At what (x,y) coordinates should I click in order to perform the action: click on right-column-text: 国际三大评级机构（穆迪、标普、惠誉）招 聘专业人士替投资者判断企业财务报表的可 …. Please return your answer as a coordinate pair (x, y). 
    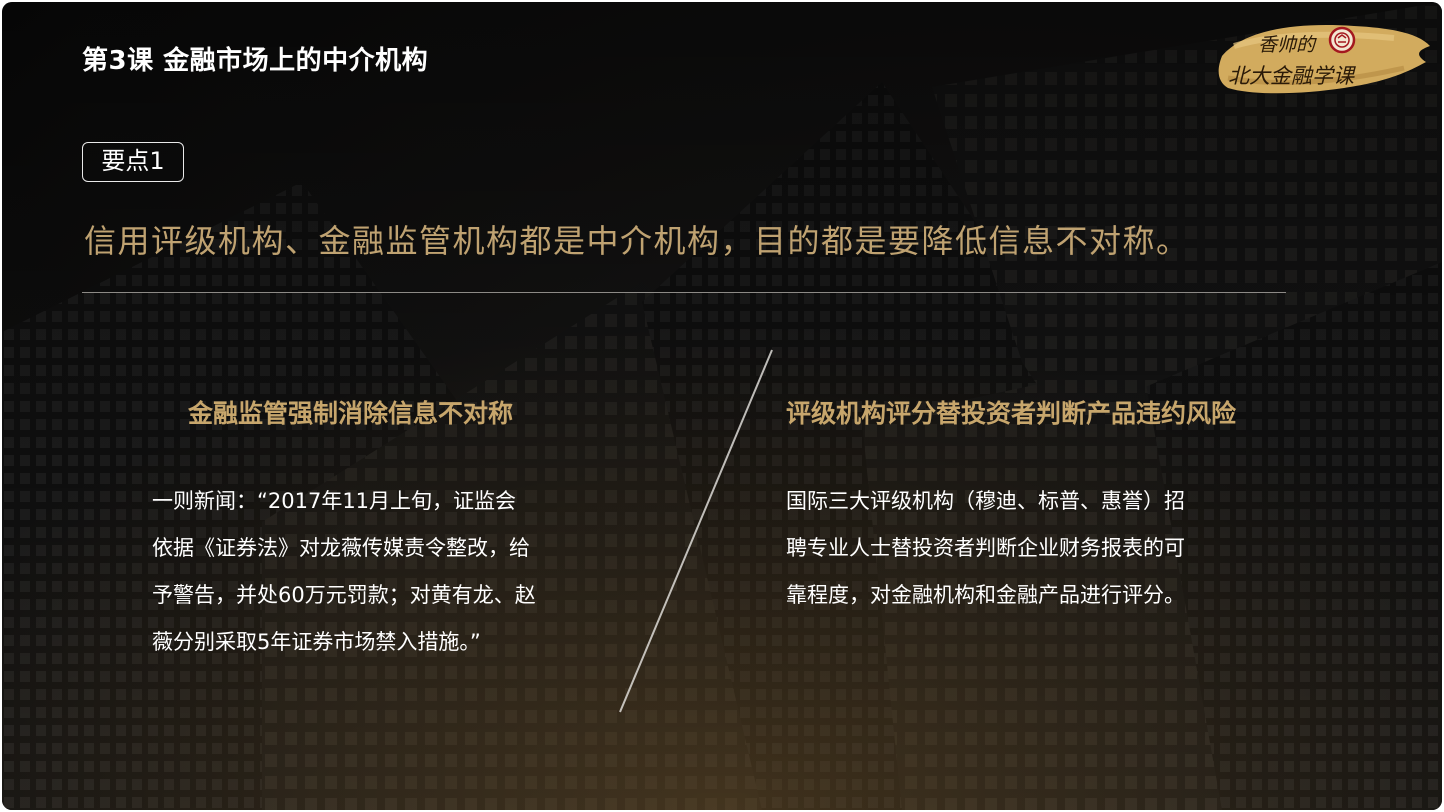
    Looking at the image, I should click on (985, 548).